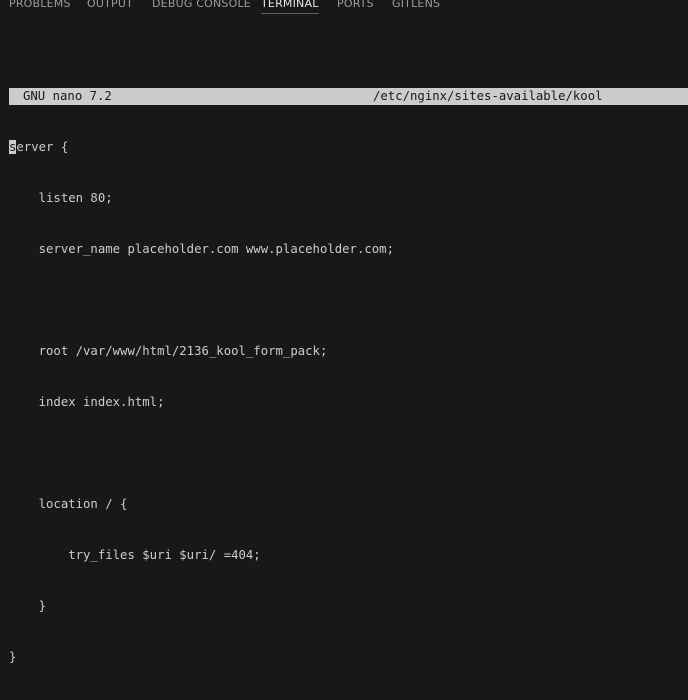 Image resolution: width=688 pixels, height=700 pixels. Describe the element at coordinates (416, 8) in the screenshot. I see `tab-gitlens: GITLENS` at that location.